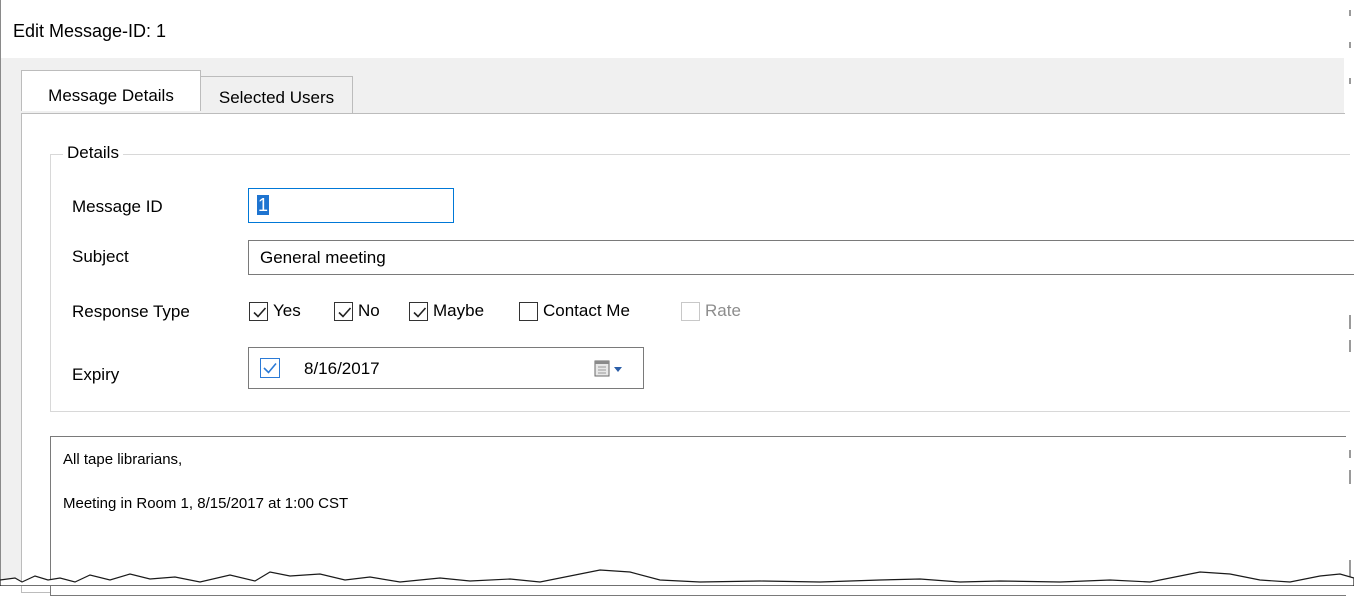  I want to click on response-yes-label: Yes, so click(287, 310).